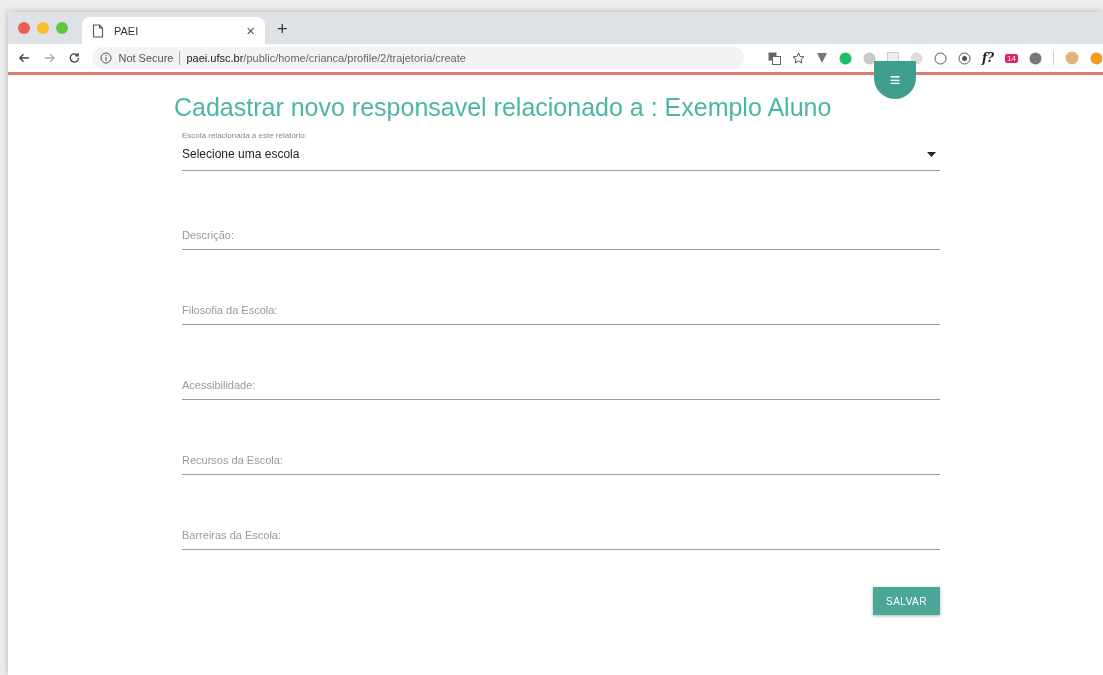 This screenshot has height=675, width=1103. What do you see at coordinates (74, 58) in the screenshot?
I see `reload-icon` at bounding box center [74, 58].